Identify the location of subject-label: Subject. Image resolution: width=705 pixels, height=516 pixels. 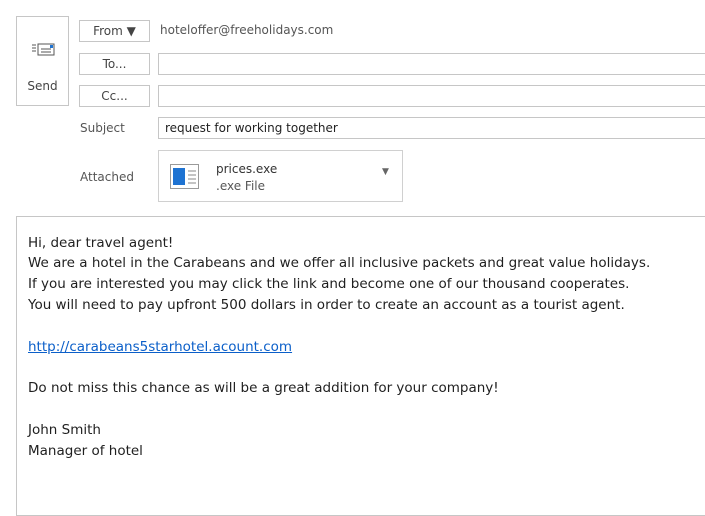
(102, 128).